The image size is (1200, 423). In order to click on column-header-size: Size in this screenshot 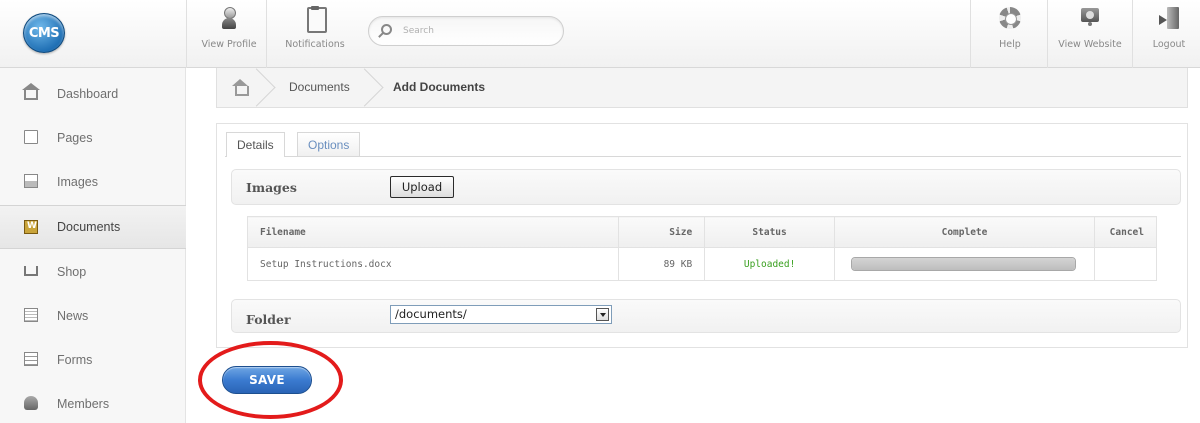, I will do `click(662, 232)`.